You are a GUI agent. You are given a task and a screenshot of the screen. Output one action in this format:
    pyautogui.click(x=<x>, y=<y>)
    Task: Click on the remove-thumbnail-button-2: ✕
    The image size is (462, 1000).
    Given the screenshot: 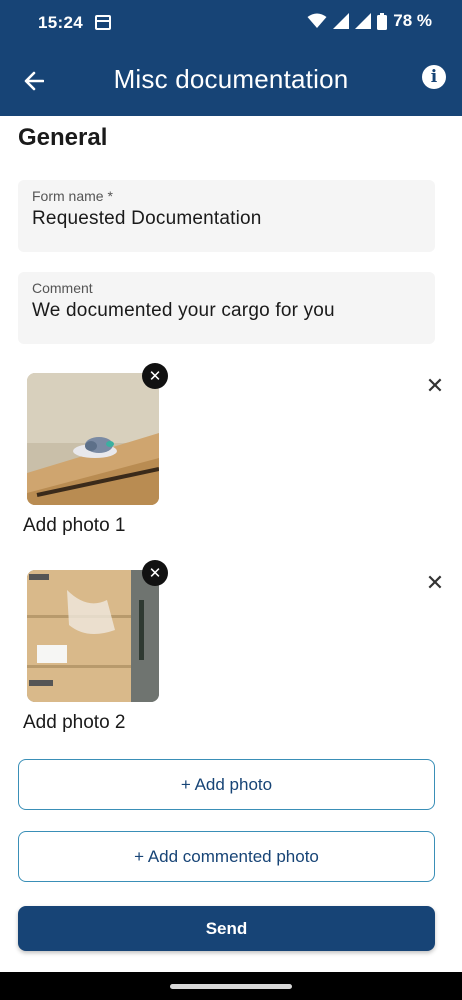 What is the action you would take?
    pyautogui.click(x=155, y=573)
    